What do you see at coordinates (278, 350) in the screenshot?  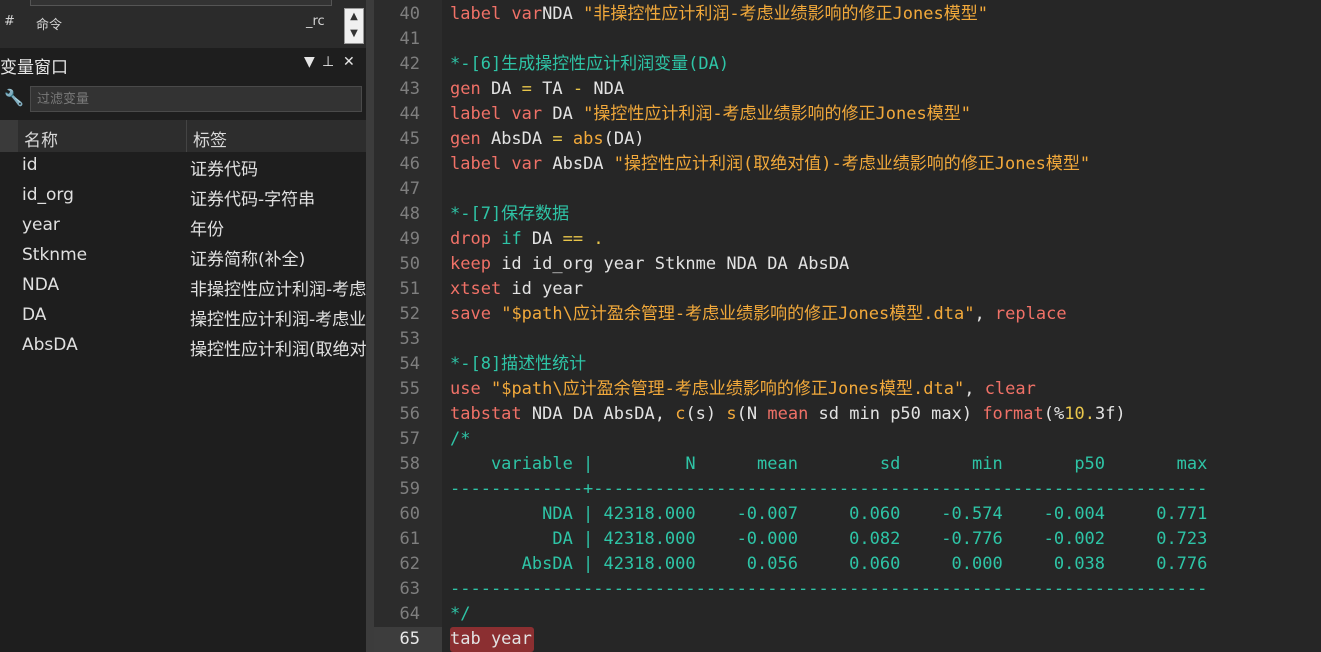 I see `variable-label: 操控性应计利润(取绝对值)-考虑业绩影响的修正Jones模型` at bounding box center [278, 350].